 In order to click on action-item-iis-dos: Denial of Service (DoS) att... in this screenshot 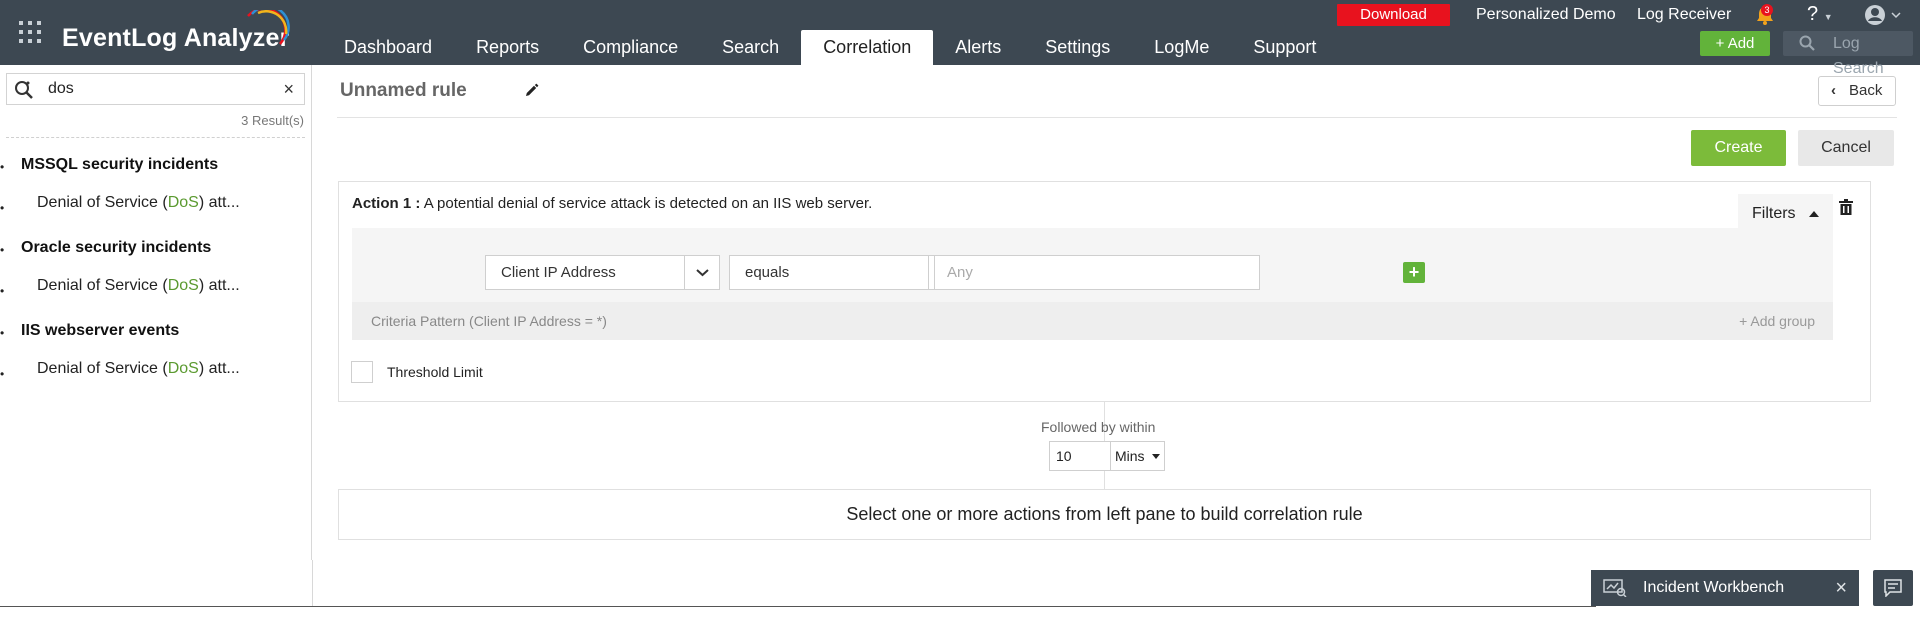, I will do `click(138, 369)`.